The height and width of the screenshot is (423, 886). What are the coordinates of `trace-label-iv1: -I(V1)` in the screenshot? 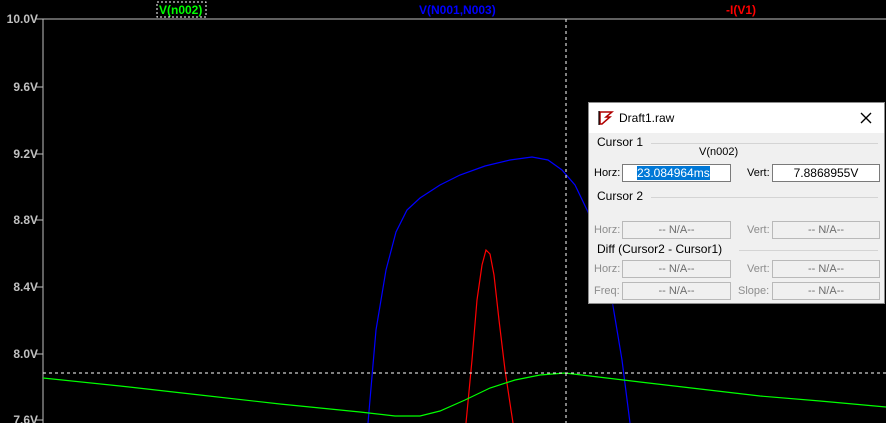 It's located at (741, 10).